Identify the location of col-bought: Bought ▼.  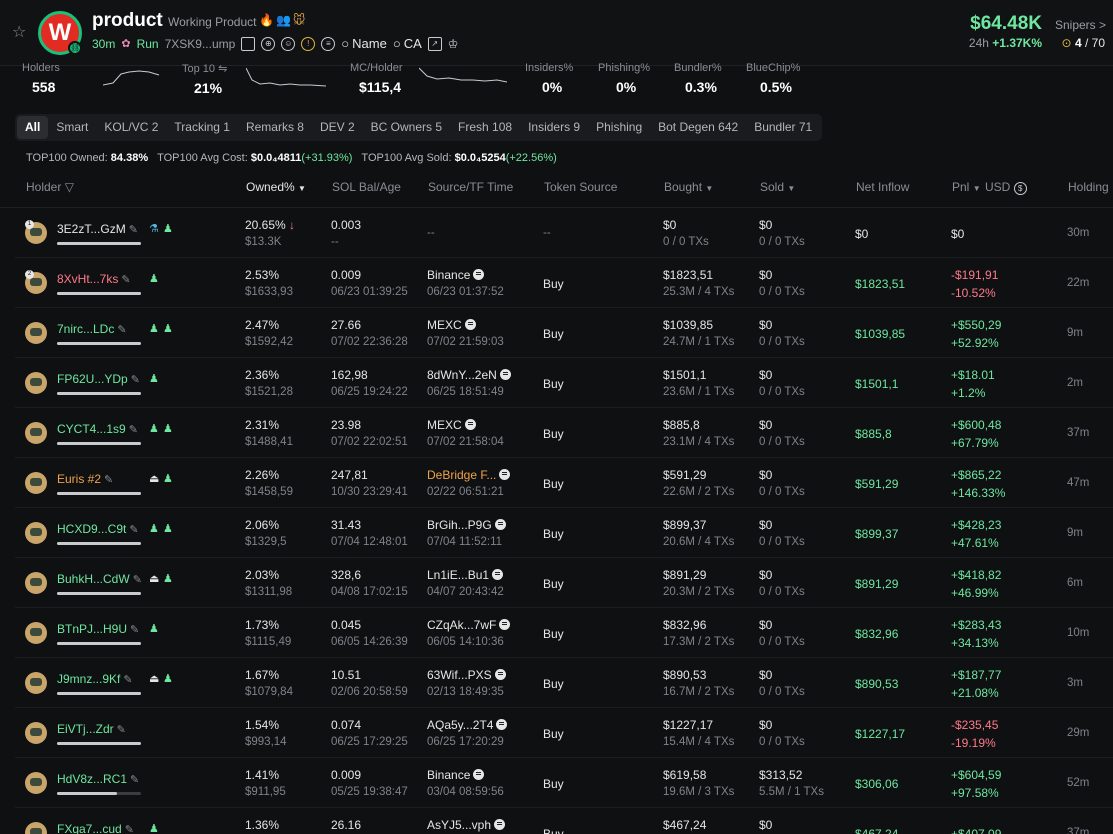
(688, 187).